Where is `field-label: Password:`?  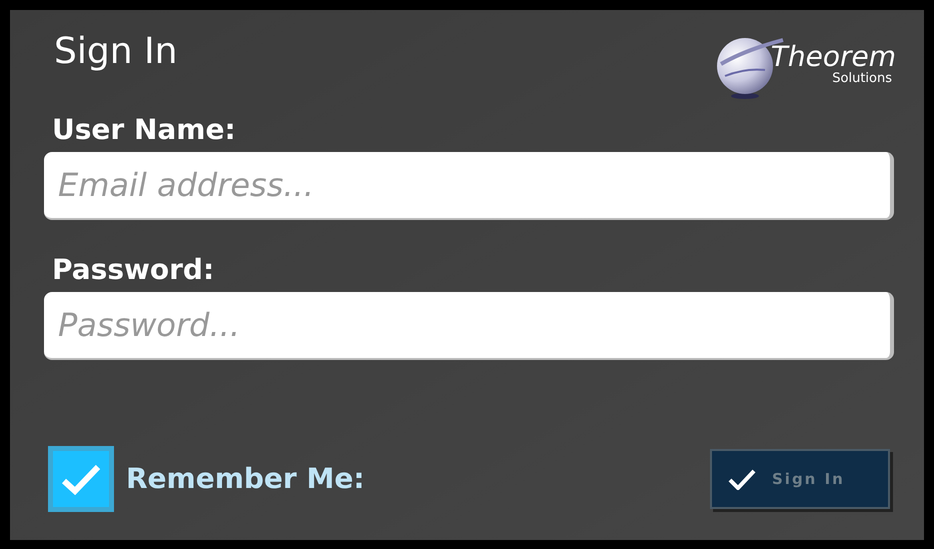 field-label: Password: is located at coordinates (134, 270).